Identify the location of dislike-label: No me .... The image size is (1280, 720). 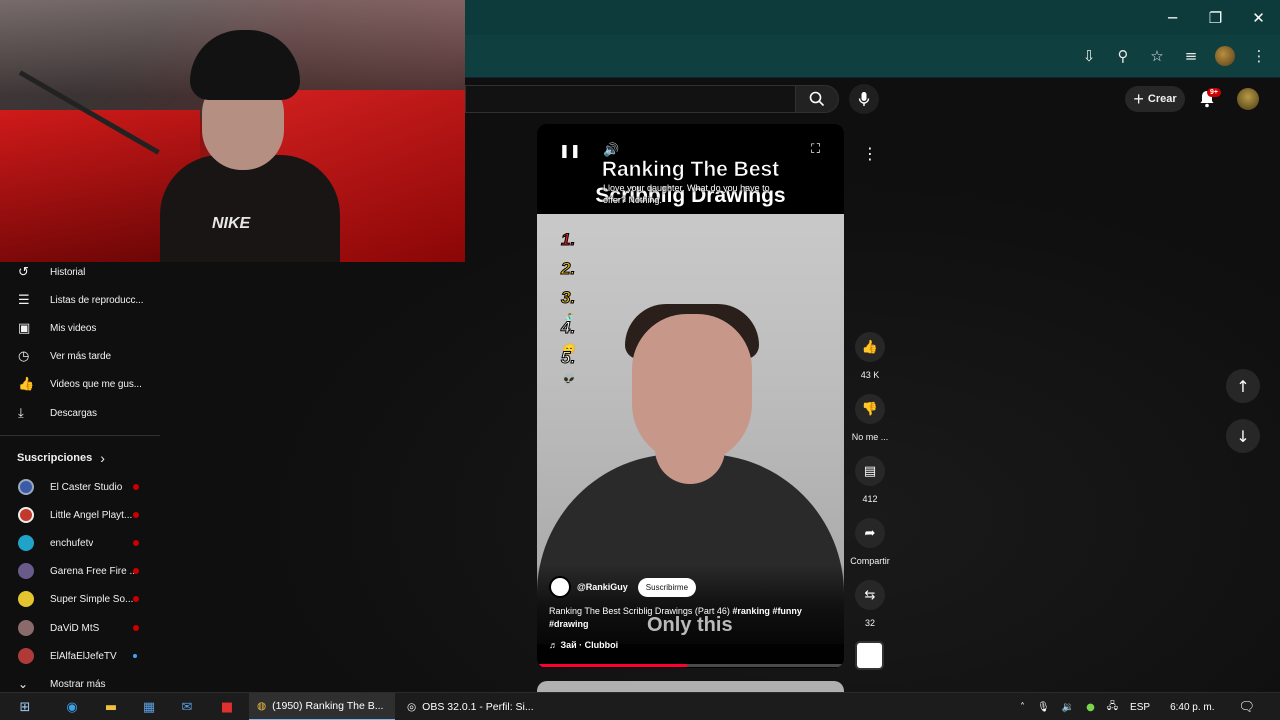
(870, 437).